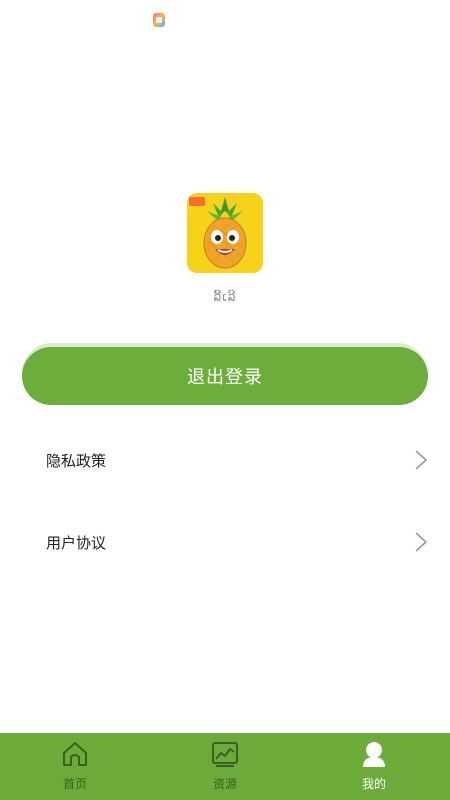 The image size is (450, 800). Describe the element at coordinates (225, 376) in the screenshot. I see `logout-button: 退出登录` at that location.